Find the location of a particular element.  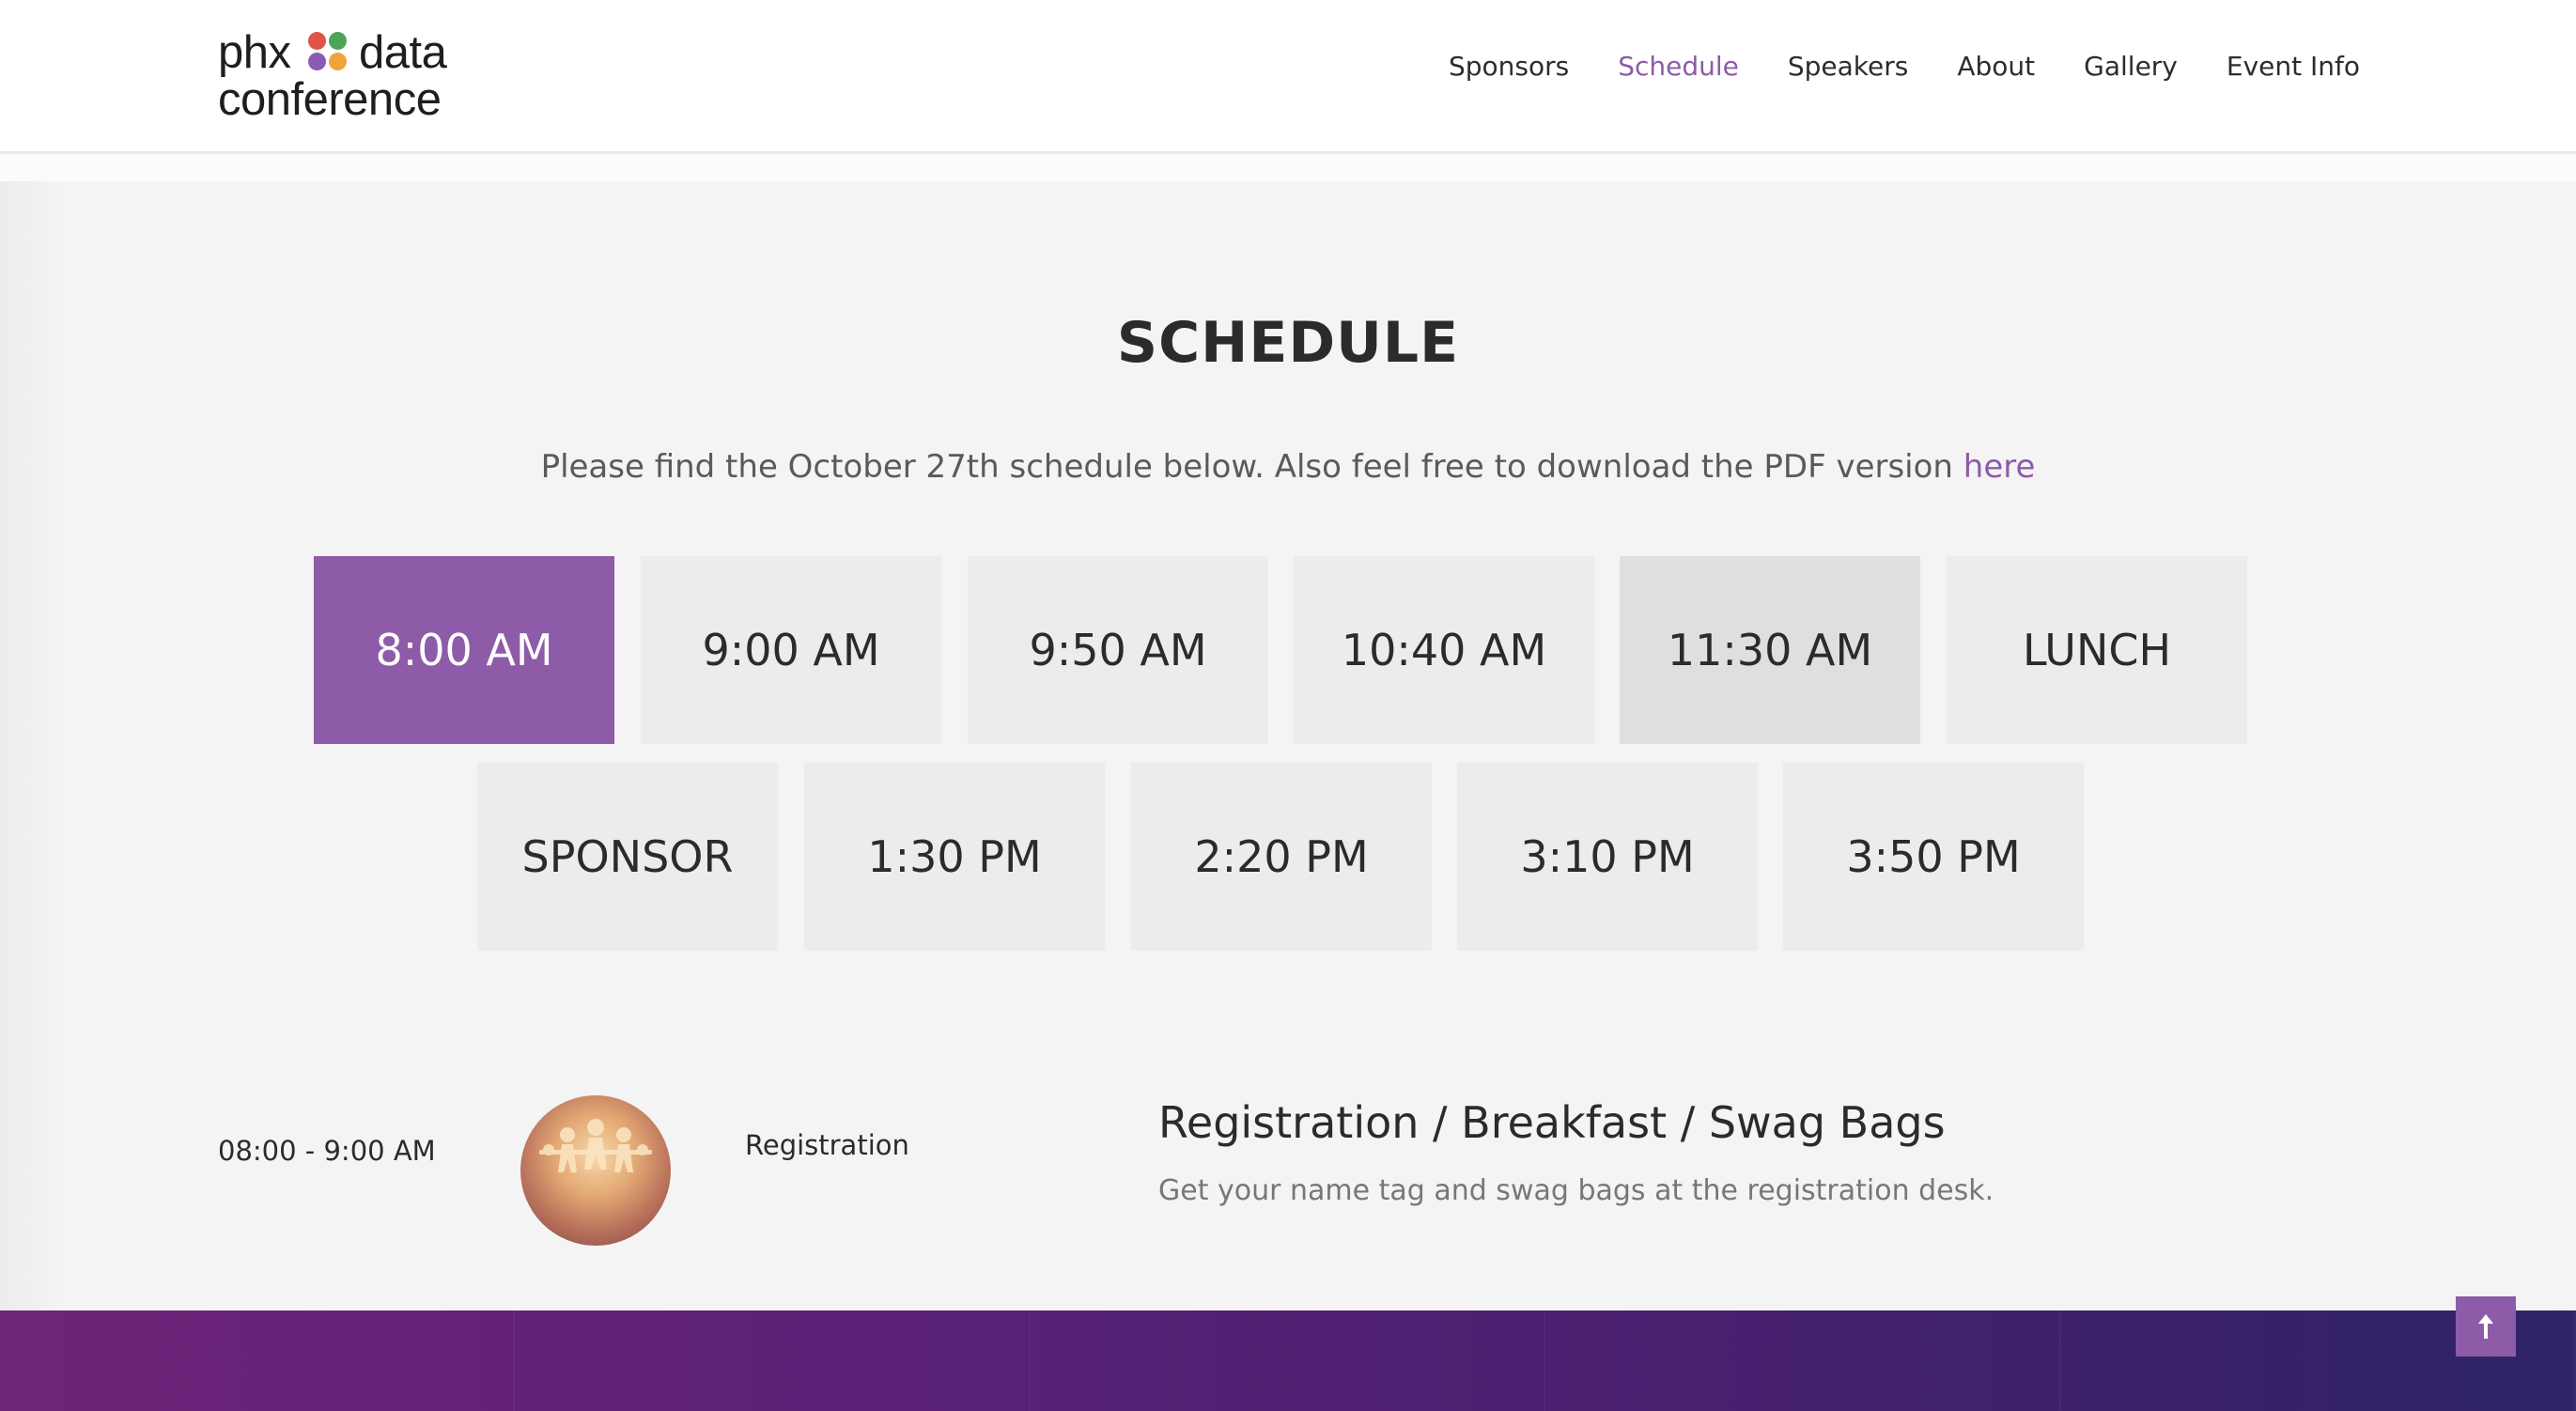

logo-word-phx: phx is located at coordinates (255, 53).